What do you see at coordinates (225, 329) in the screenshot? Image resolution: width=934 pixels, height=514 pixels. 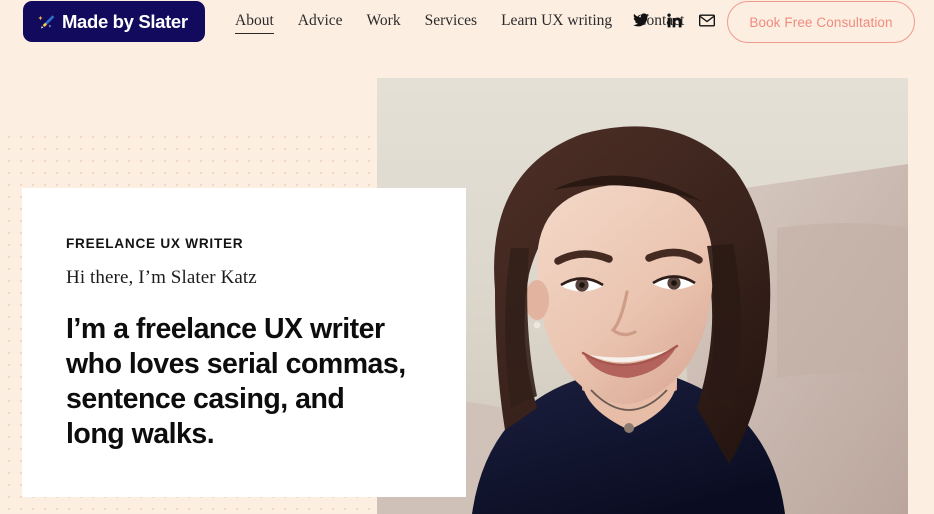 I see `headline-line-1: I’m a freelance UX writer` at bounding box center [225, 329].